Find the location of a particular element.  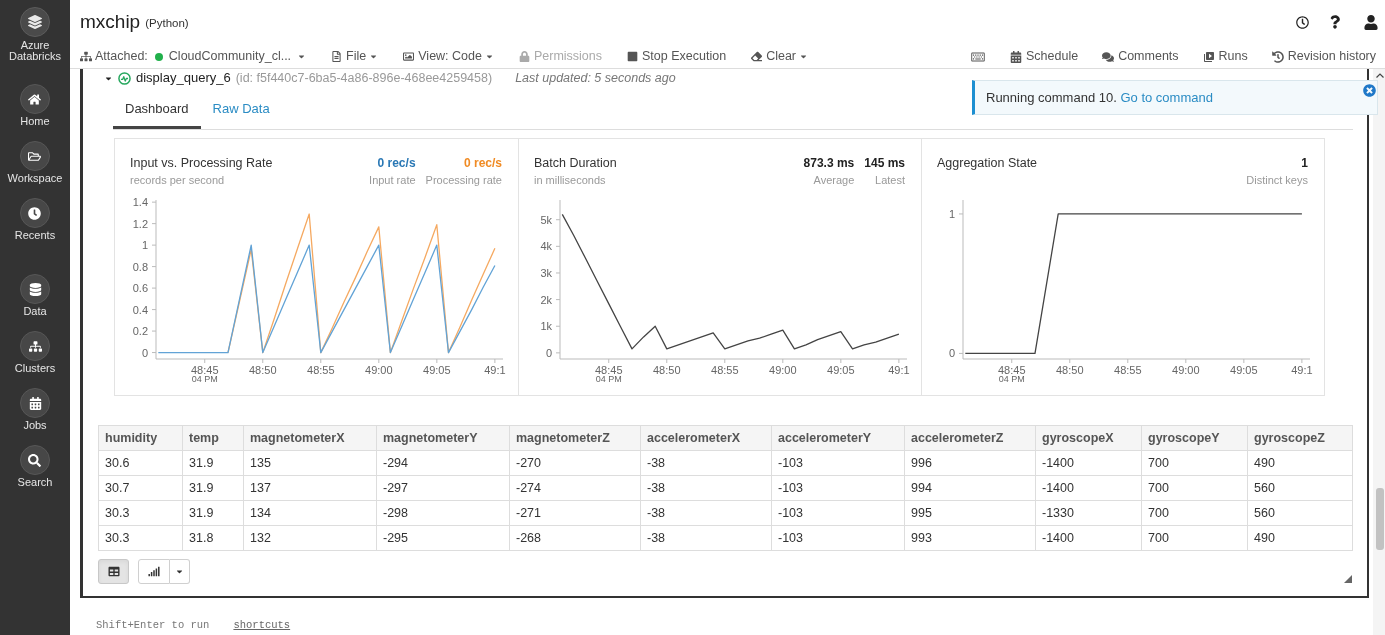

table-cell: 31.9 is located at coordinates (213, 463).